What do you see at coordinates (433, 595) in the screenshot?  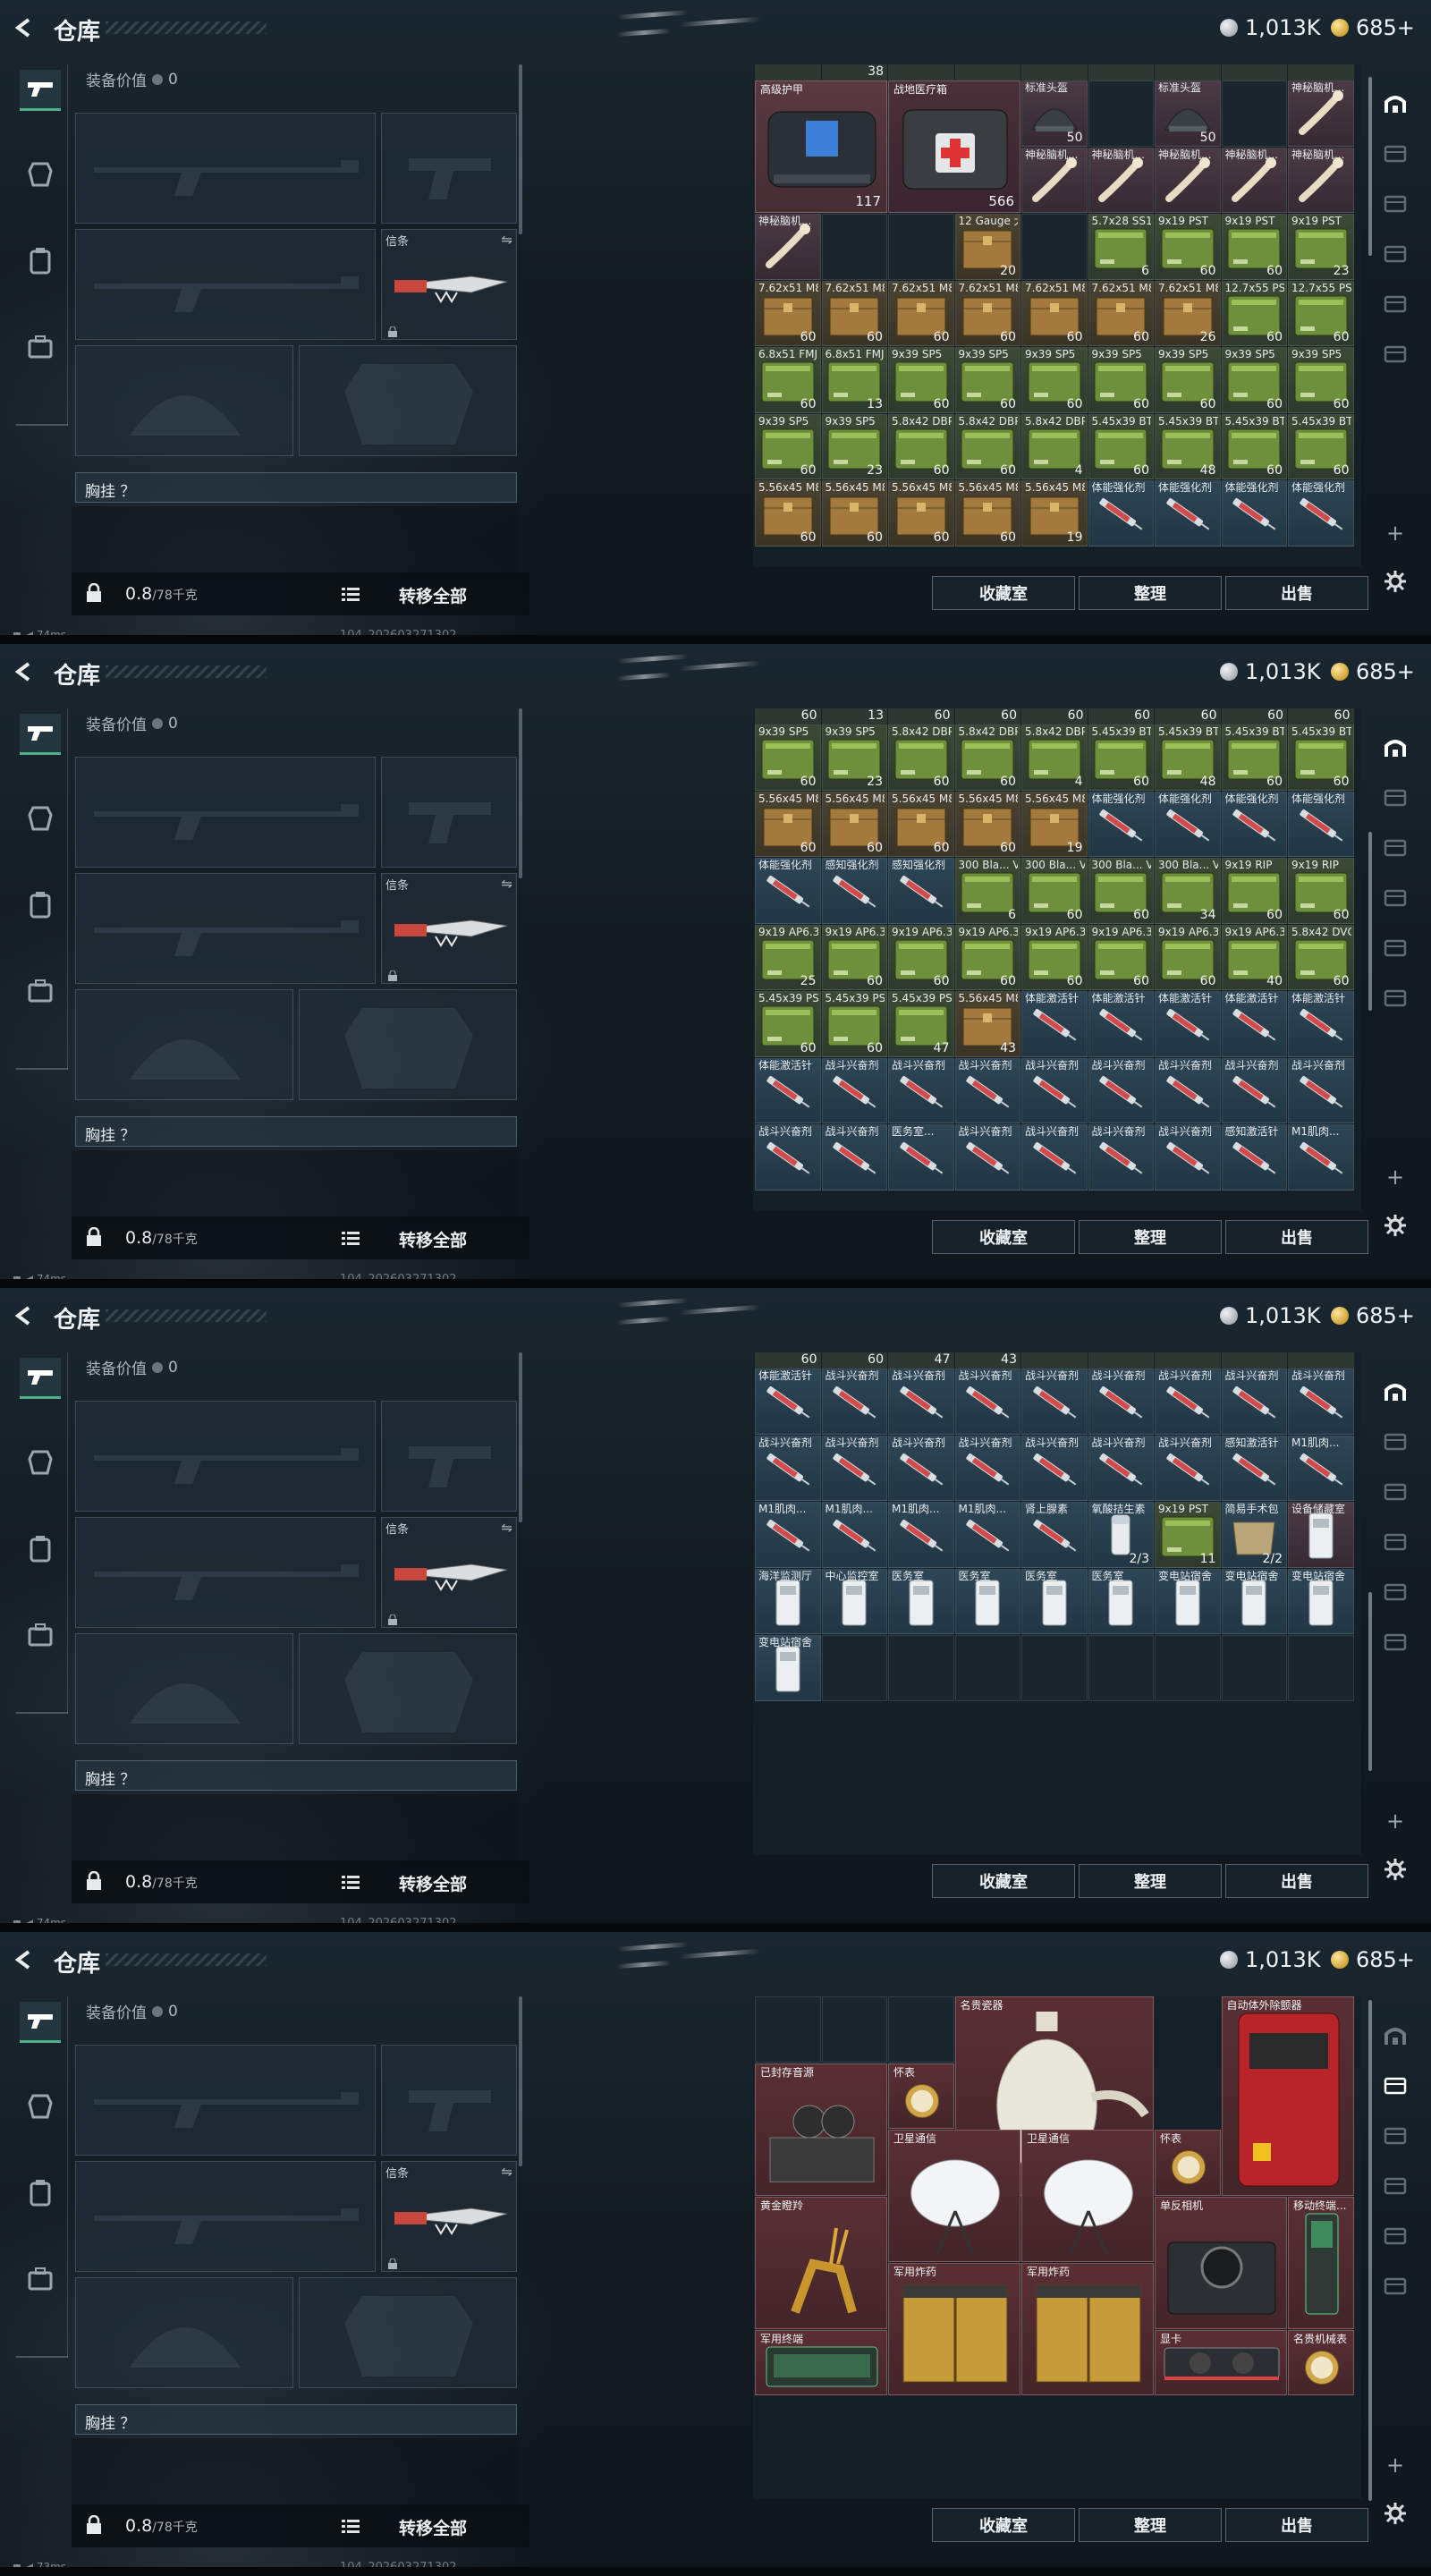 I see `transfer-all-button: 转移全部` at bounding box center [433, 595].